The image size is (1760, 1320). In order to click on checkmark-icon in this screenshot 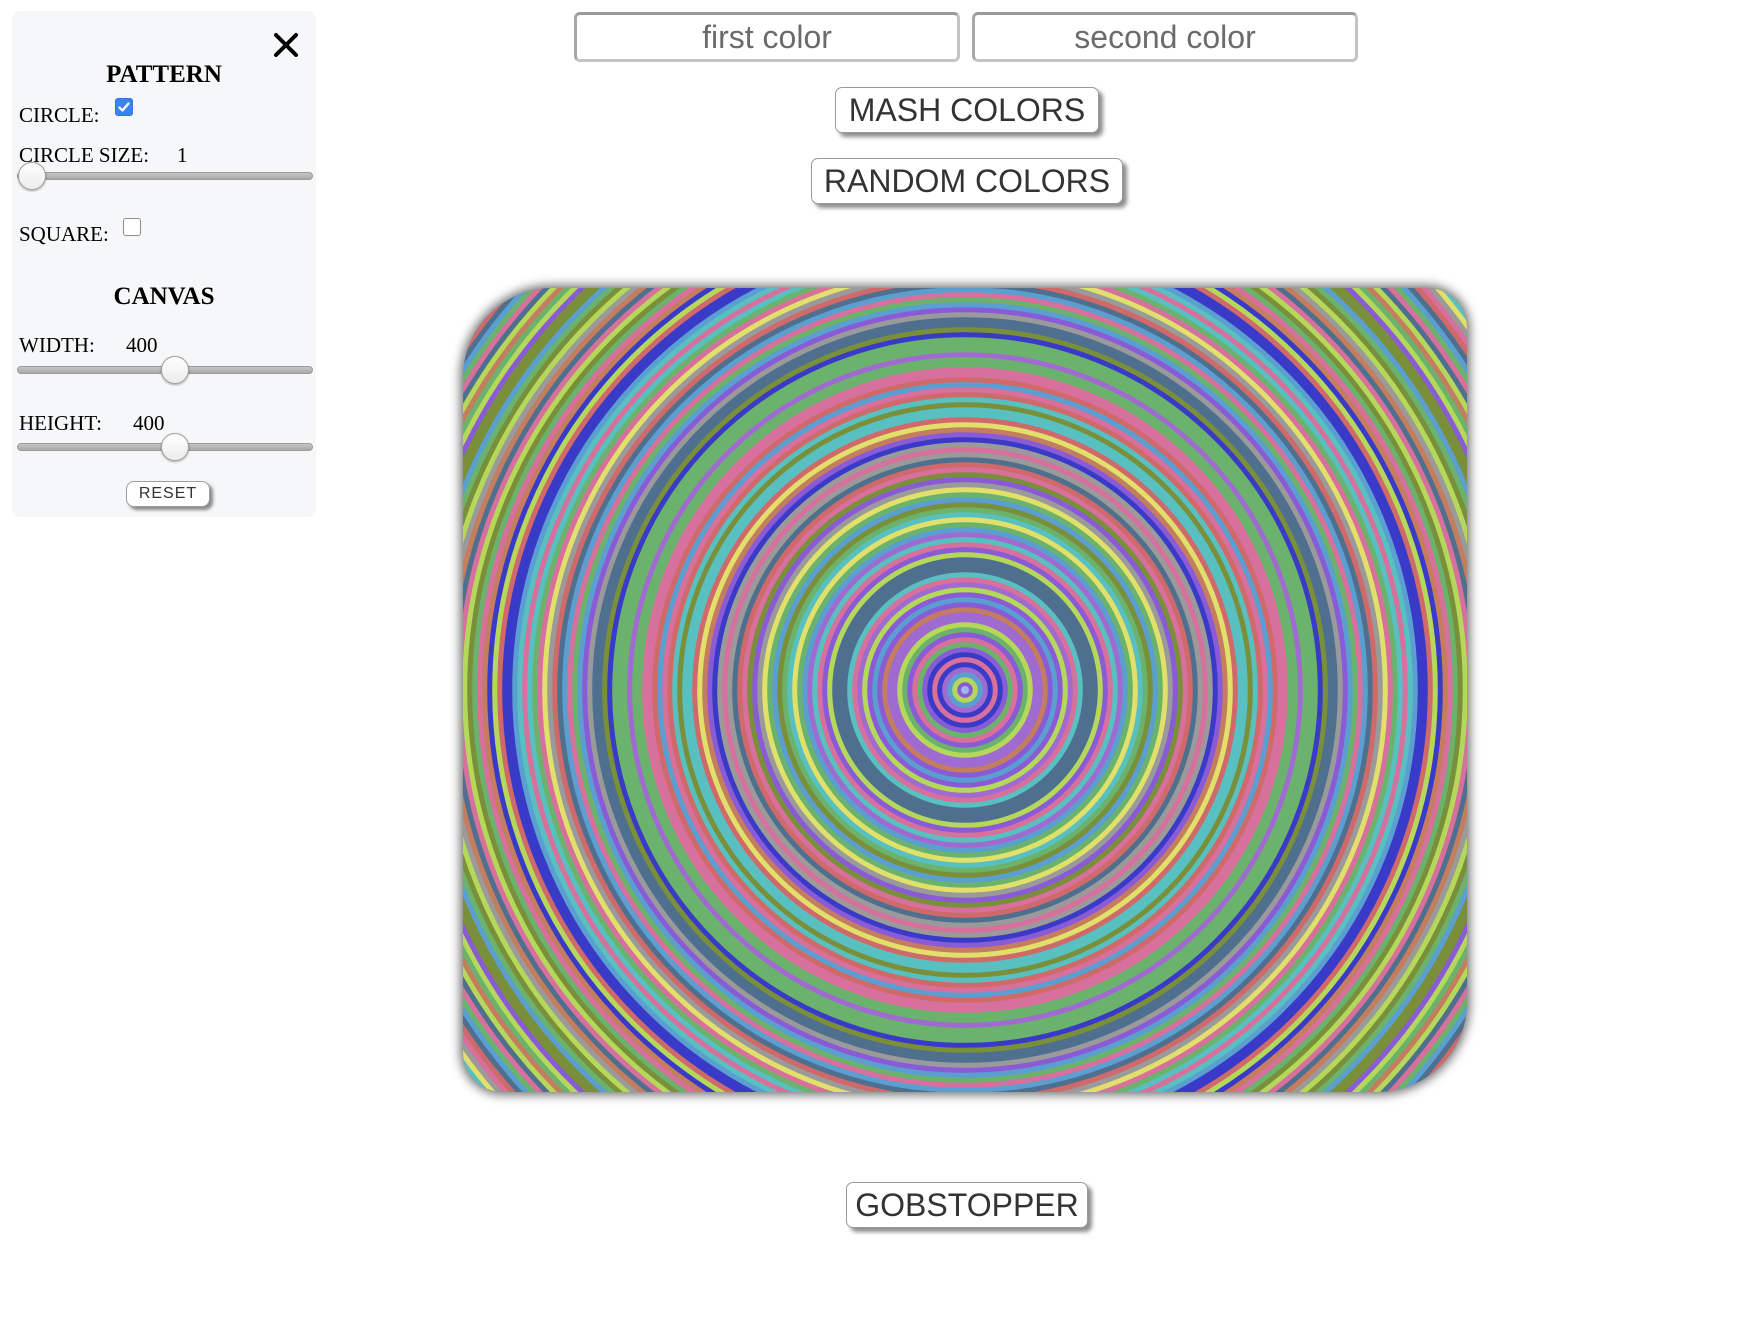, I will do `click(124, 107)`.